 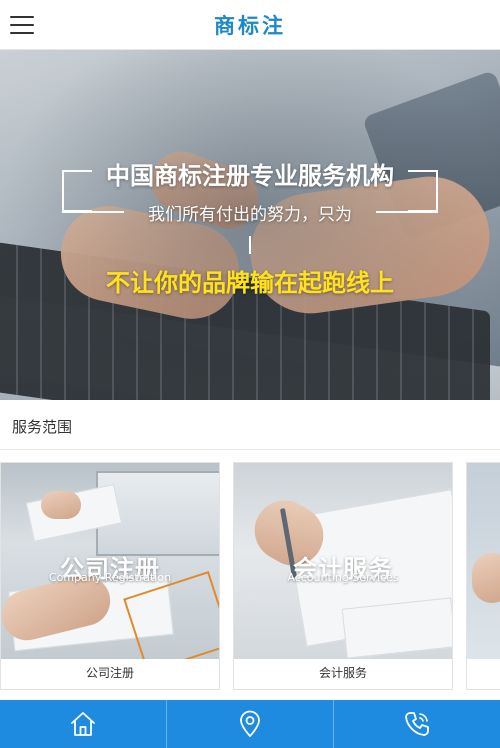 I want to click on top-header: 商标注, so click(x=250, y=25).